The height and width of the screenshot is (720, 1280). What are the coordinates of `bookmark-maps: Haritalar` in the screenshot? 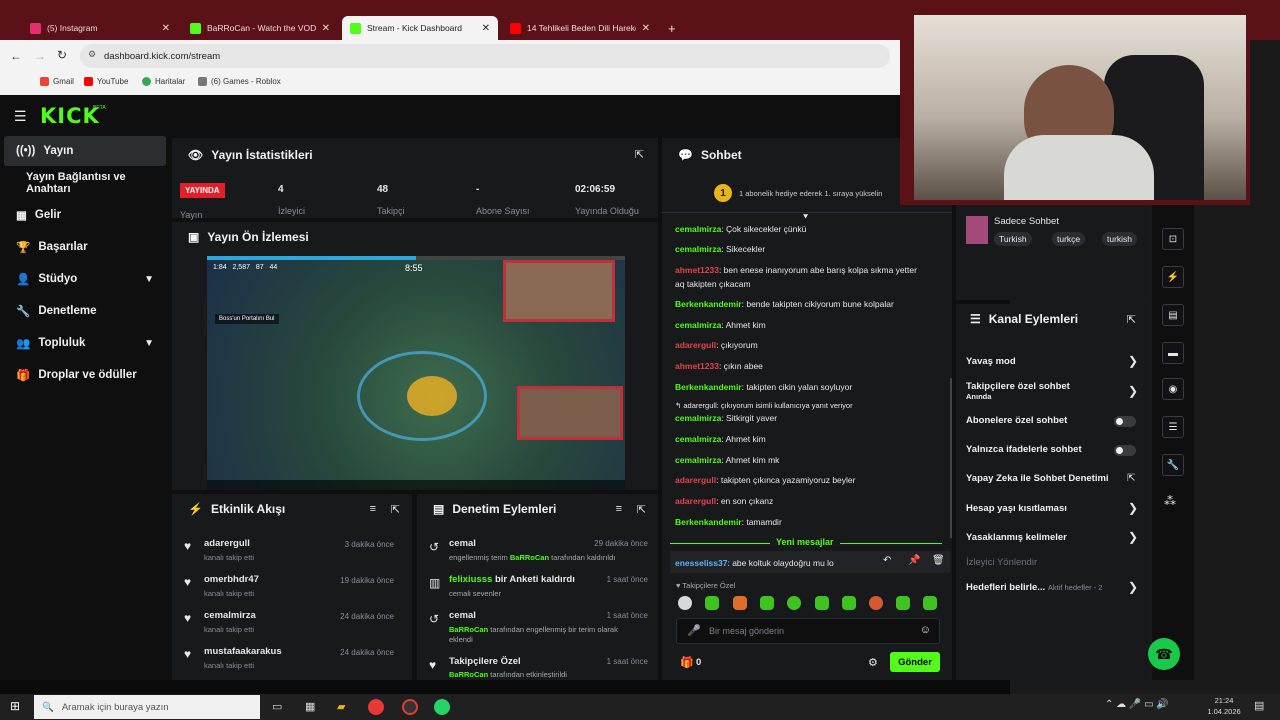 It's located at (163, 81).